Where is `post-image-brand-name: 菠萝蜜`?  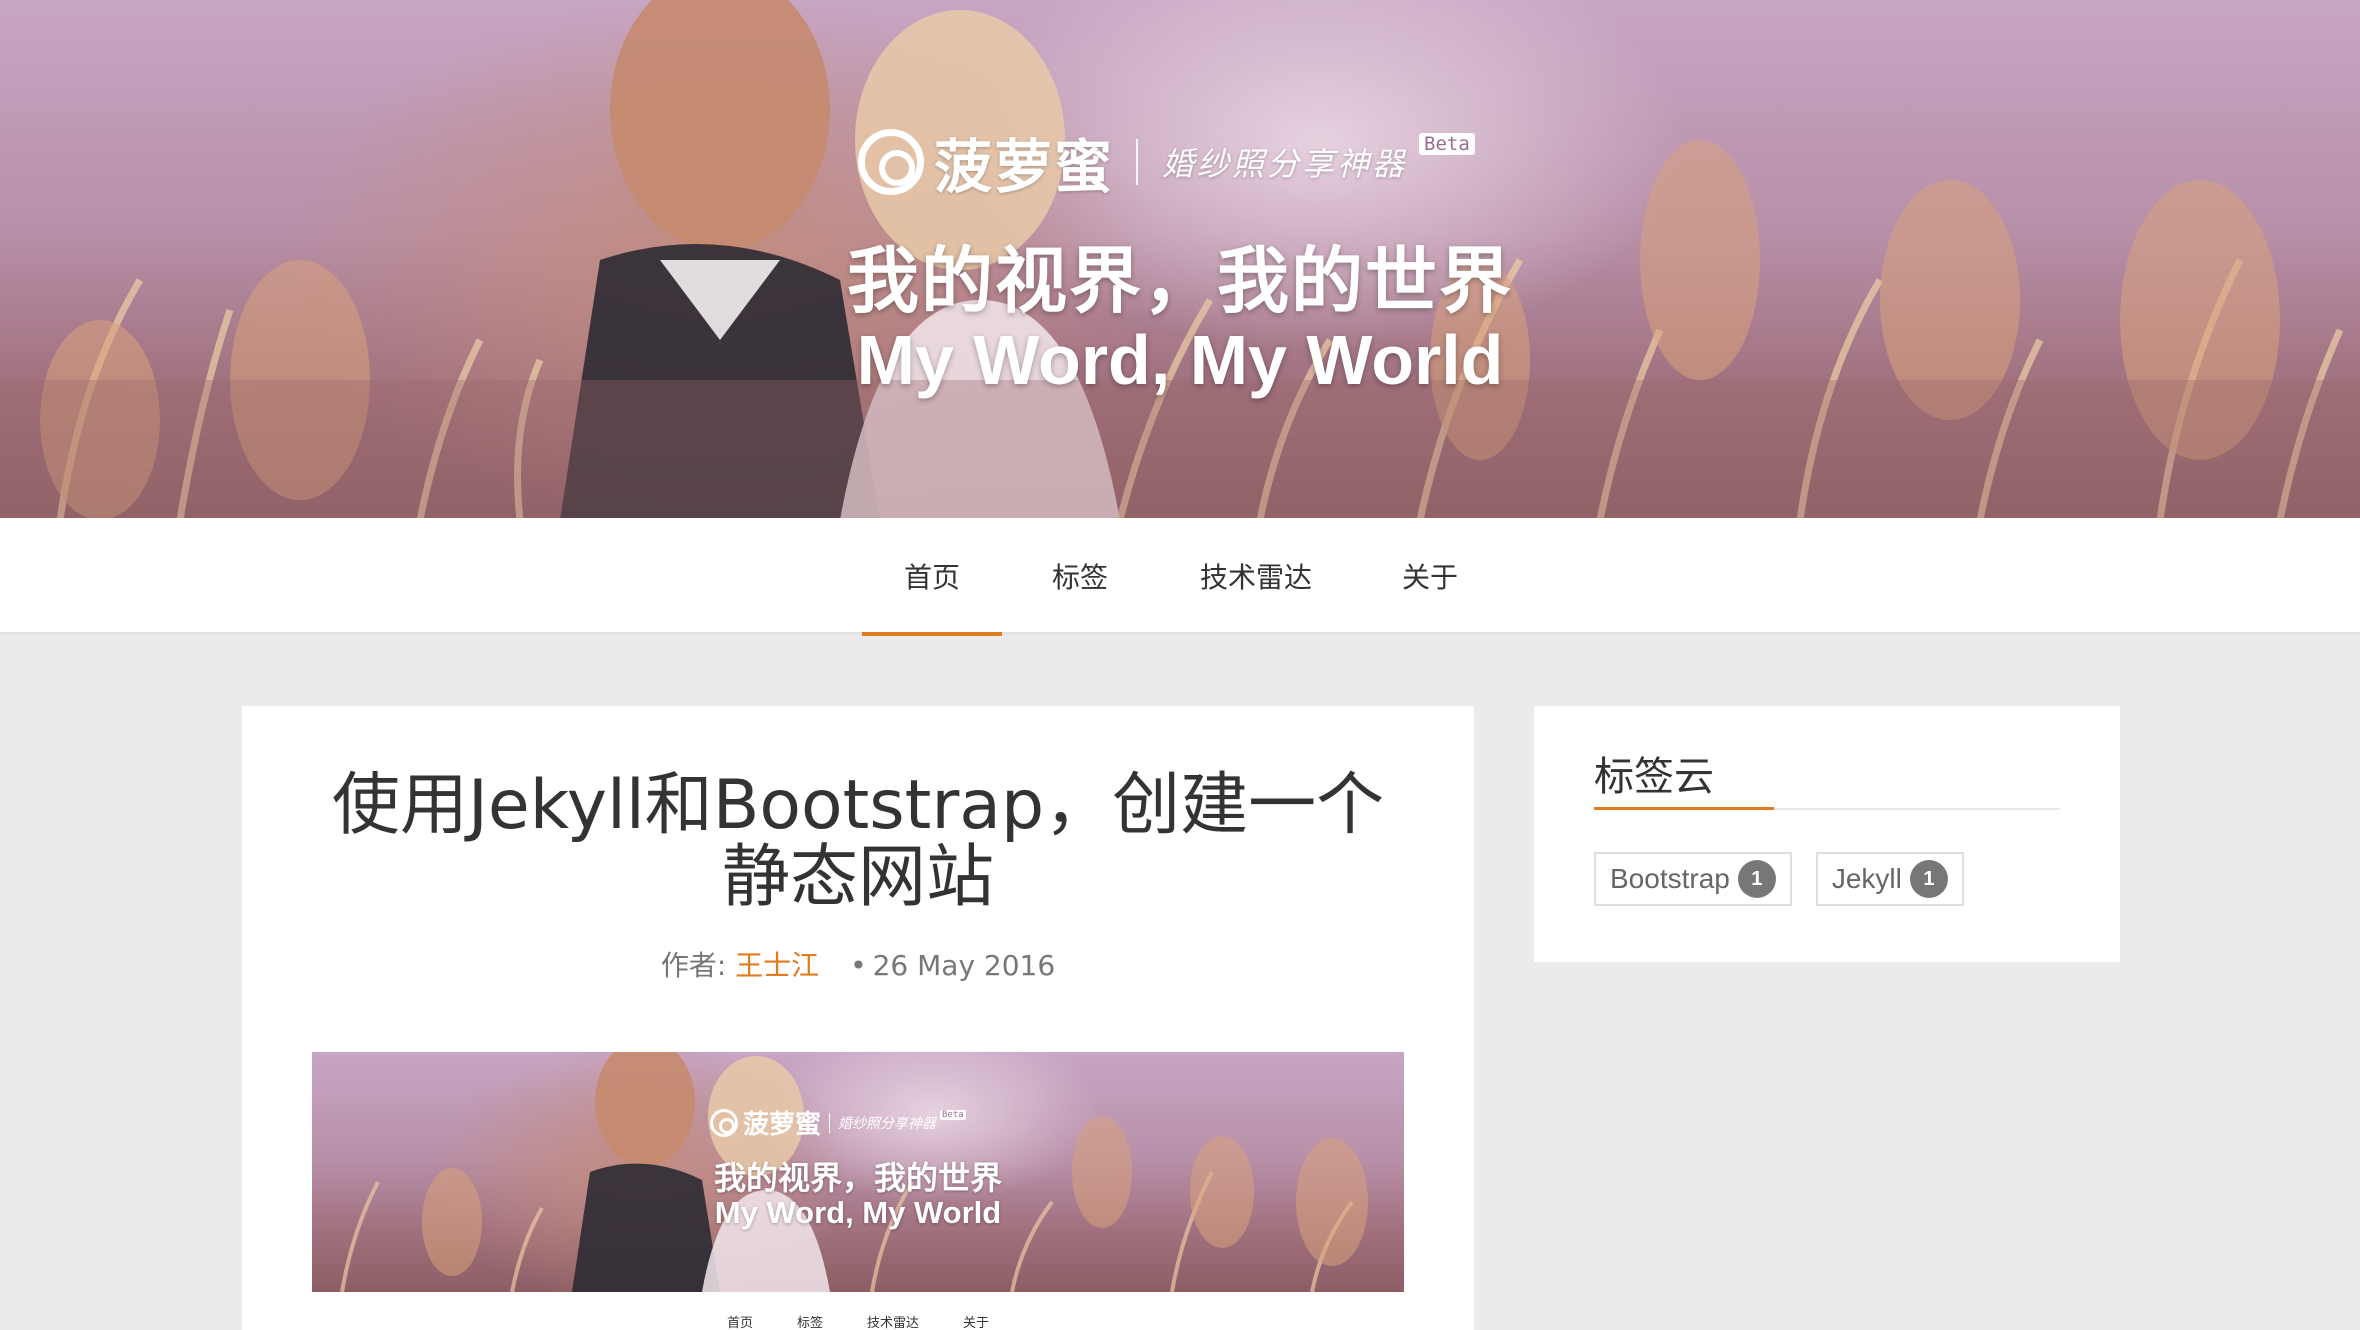 post-image-brand-name: 菠萝蜜 is located at coordinates (782, 1125).